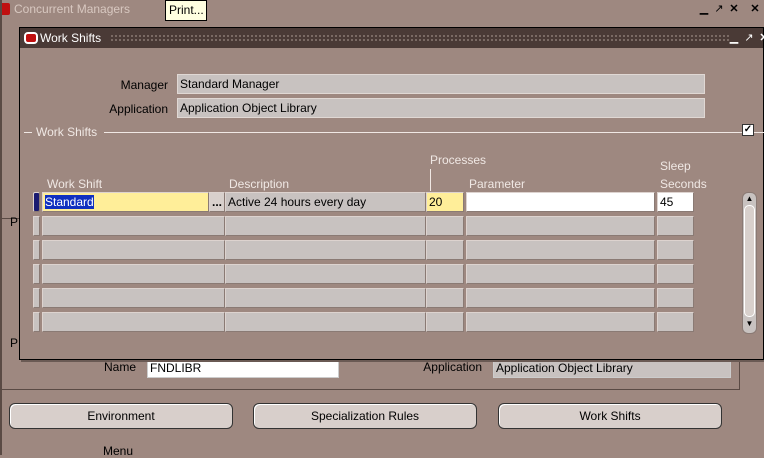 The image size is (764, 458). I want to click on cell-description: Active 24 hours every day, so click(325, 202).